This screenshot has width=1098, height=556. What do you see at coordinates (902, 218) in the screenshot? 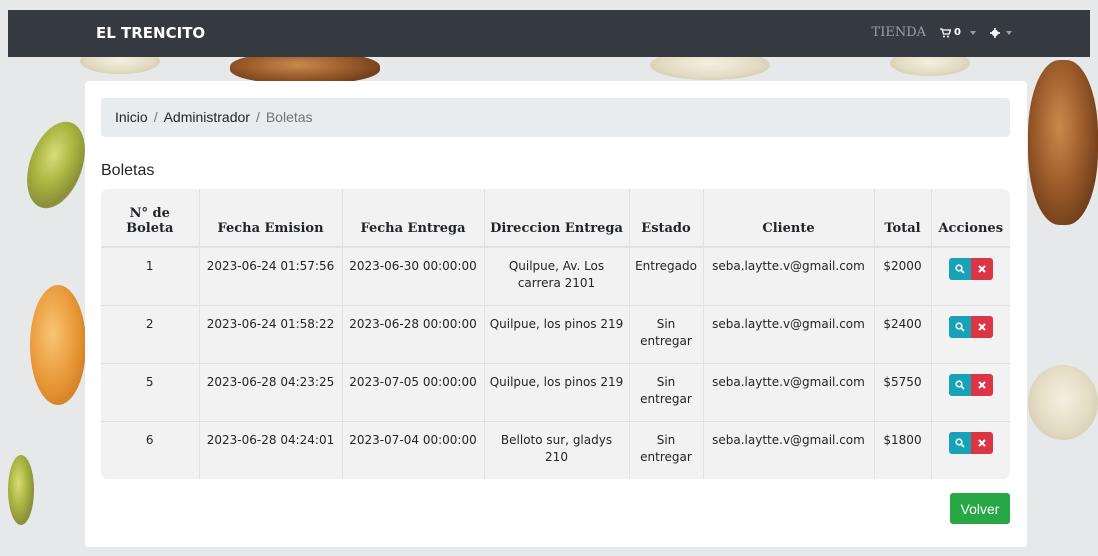
I see `header-total: Total` at bounding box center [902, 218].